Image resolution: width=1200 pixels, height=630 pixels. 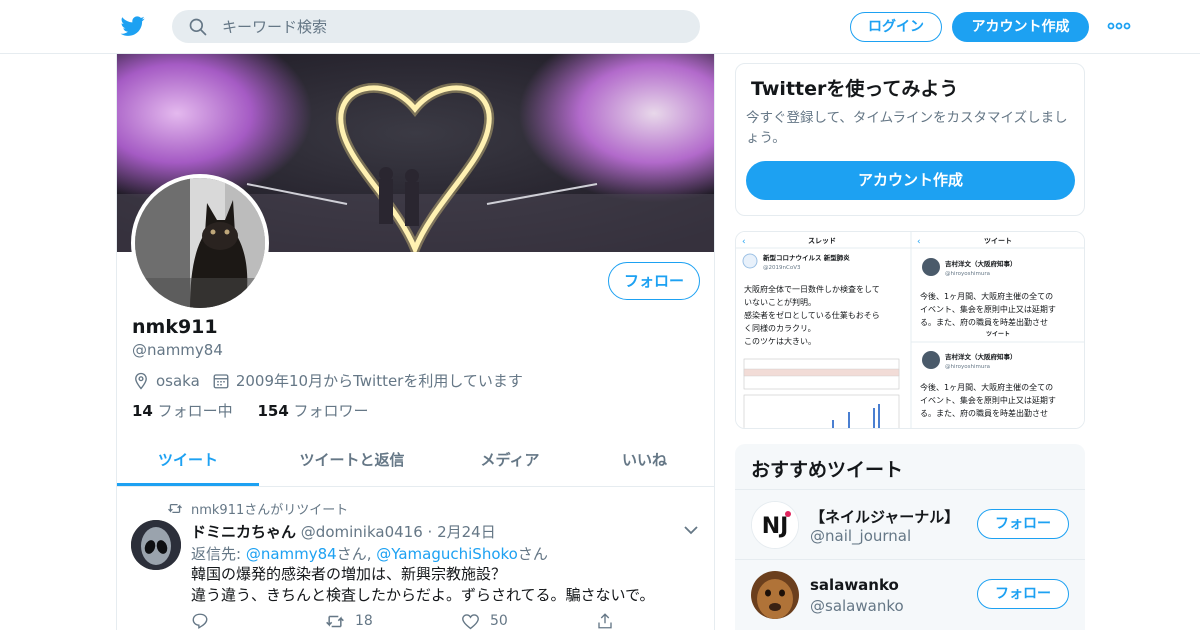 I want to click on svg-text: 大阪府全体で一日数件しか検査をして, so click(x=812, y=289).